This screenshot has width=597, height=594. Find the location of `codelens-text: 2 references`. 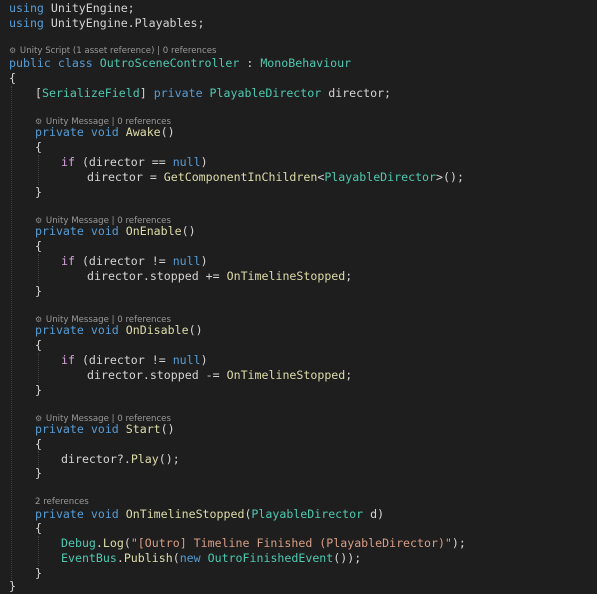

codelens-text: 2 references is located at coordinates (62, 502).